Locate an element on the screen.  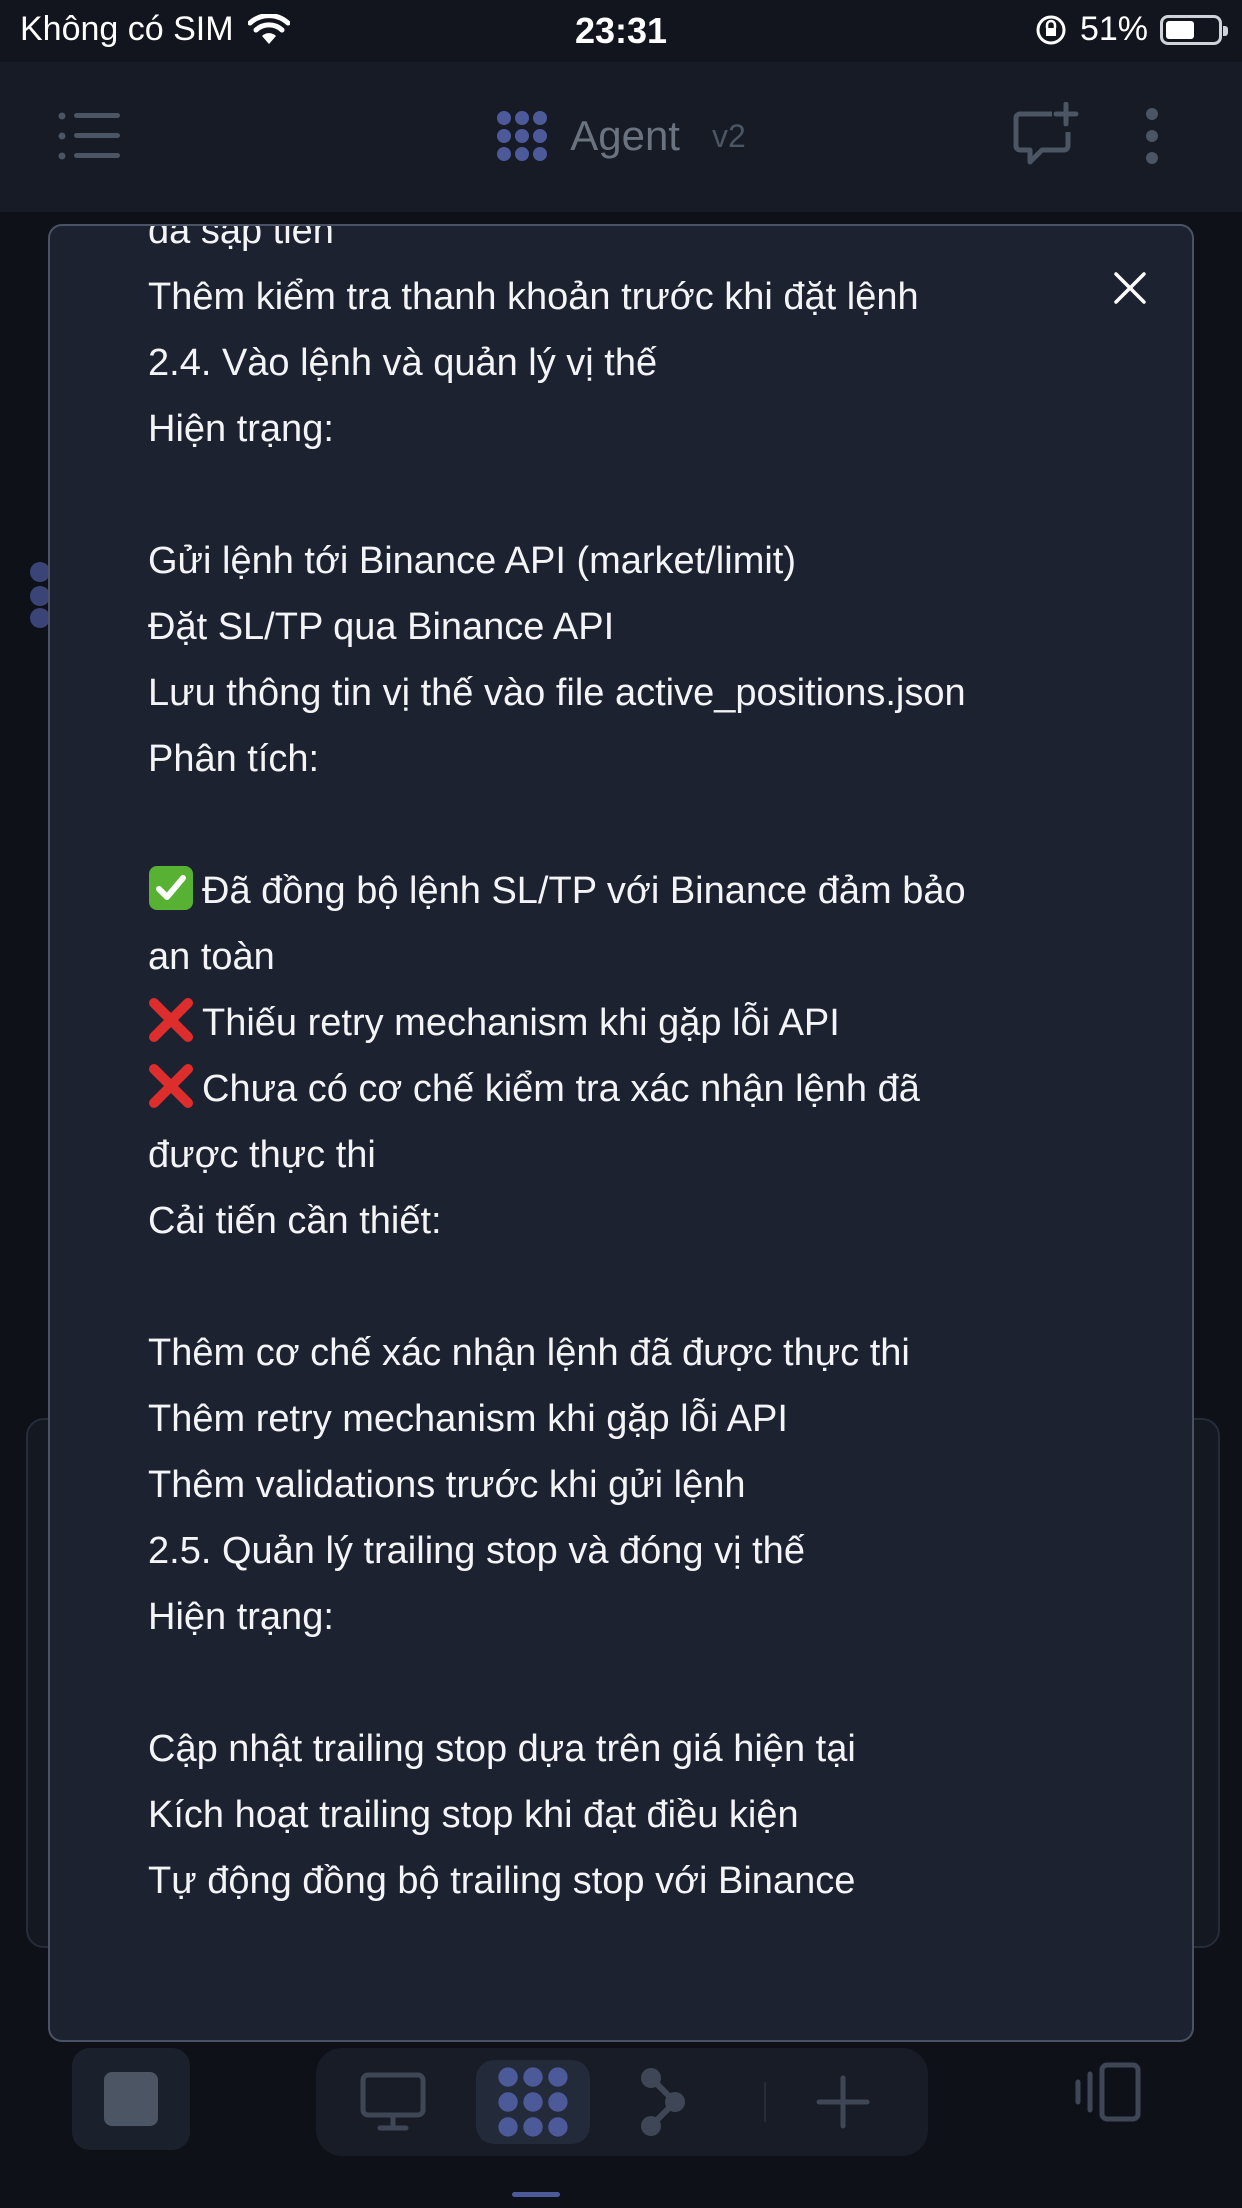
monitor-button is located at coordinates (393, 2102).